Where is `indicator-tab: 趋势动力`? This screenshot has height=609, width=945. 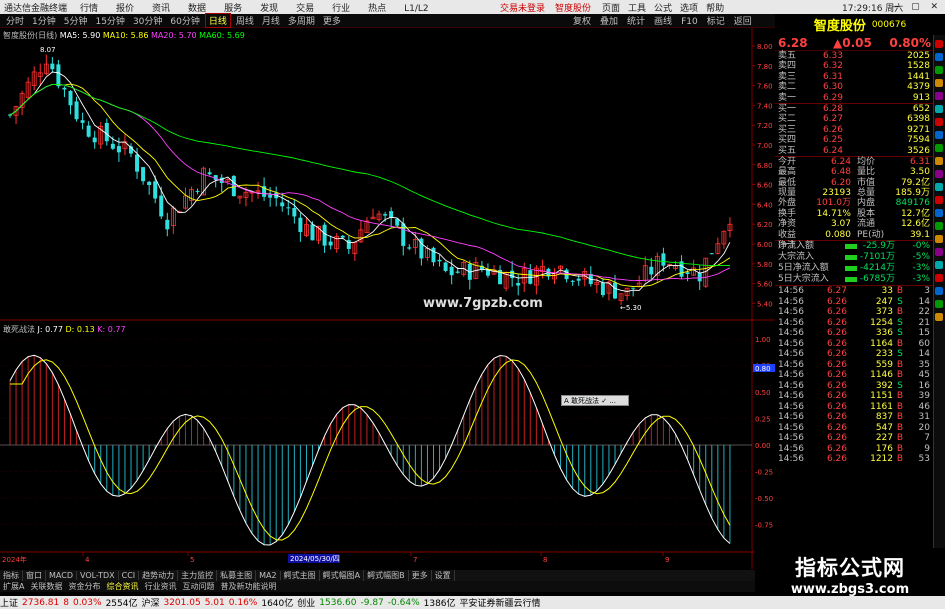
indicator-tab: 趋势动力 is located at coordinates (159, 575).